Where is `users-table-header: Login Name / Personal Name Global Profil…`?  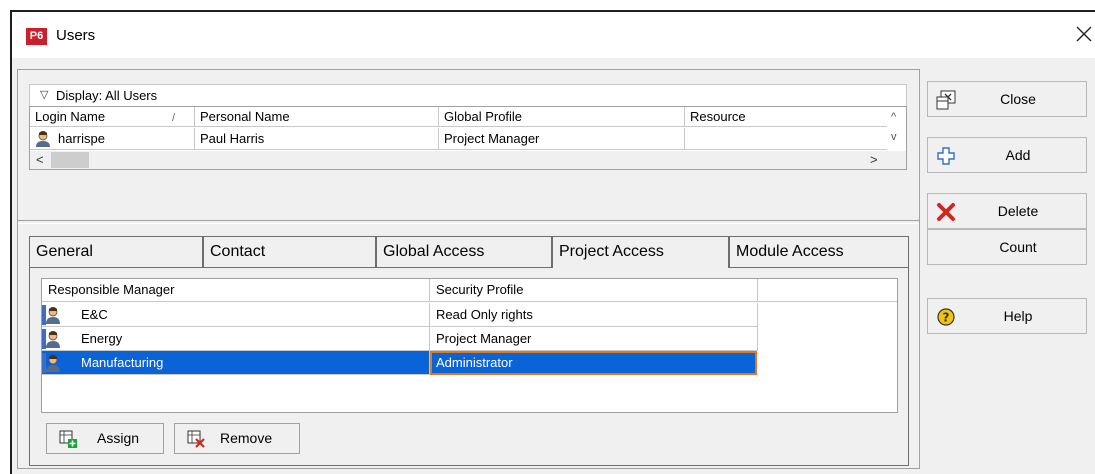
users-table-header: Login Name / Personal Name Global Profil… is located at coordinates (459, 117).